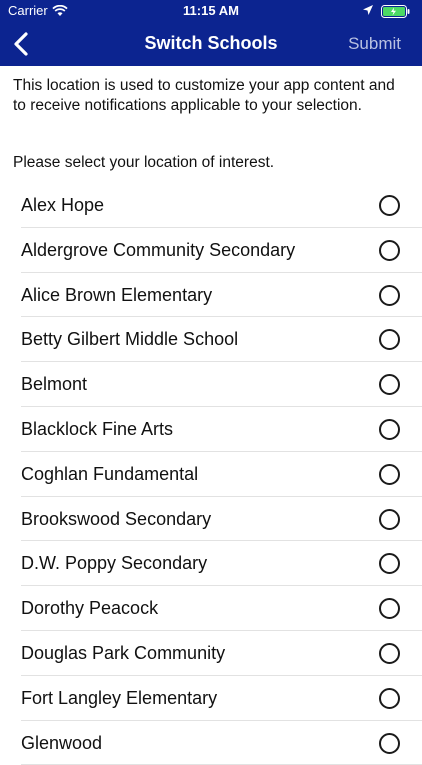  What do you see at coordinates (117, 294) in the screenshot?
I see `school-name: Alice Brown Elementary` at bounding box center [117, 294].